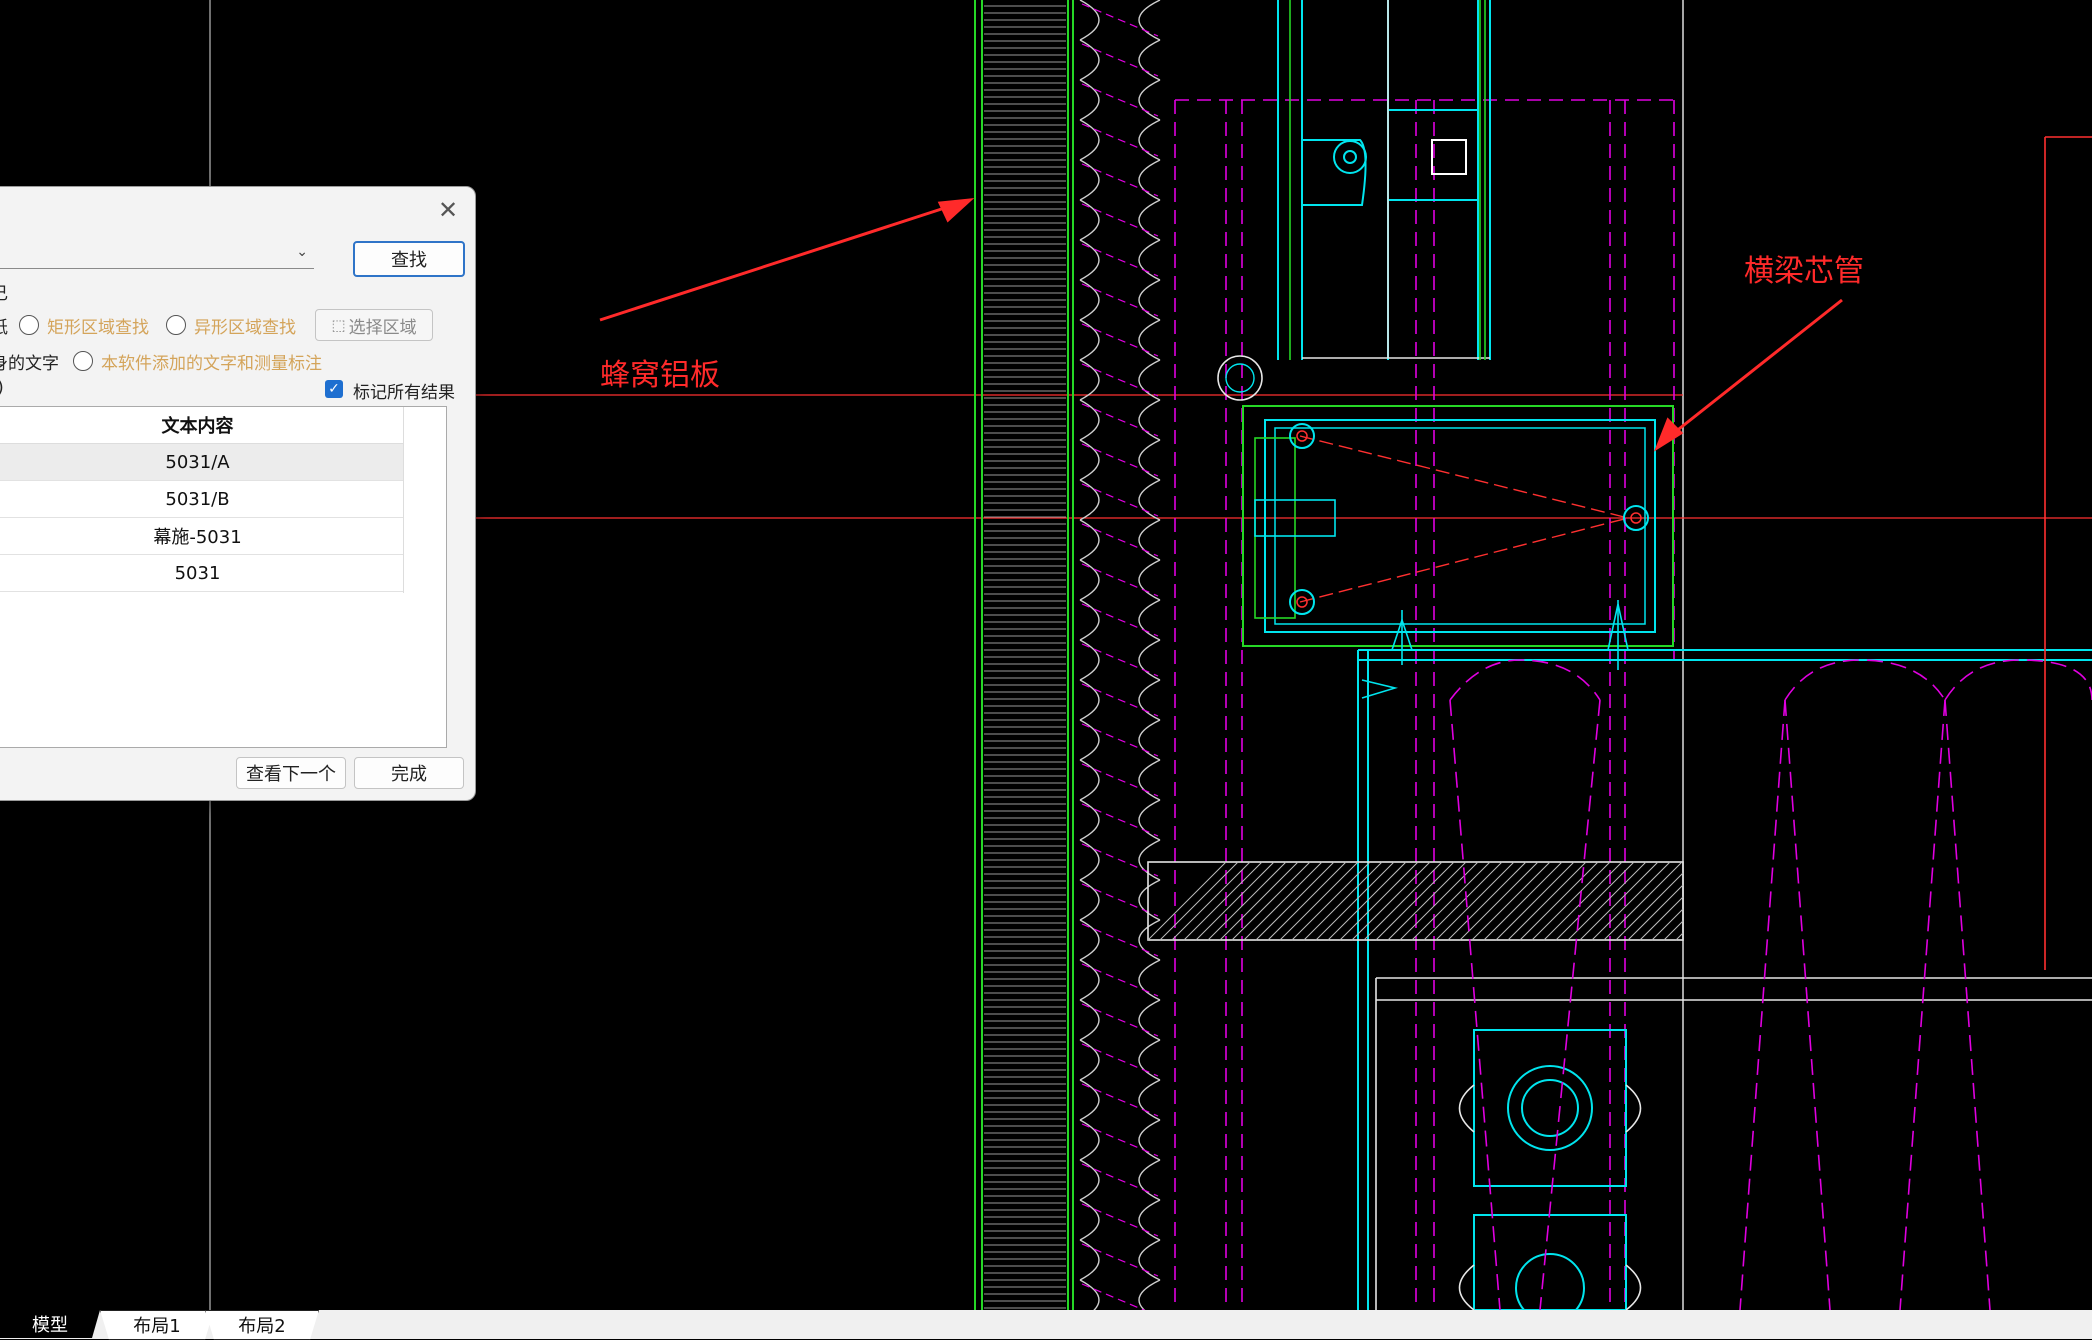 The height and width of the screenshot is (1340, 2092). I want to click on rect-search-radio, so click(29, 325).